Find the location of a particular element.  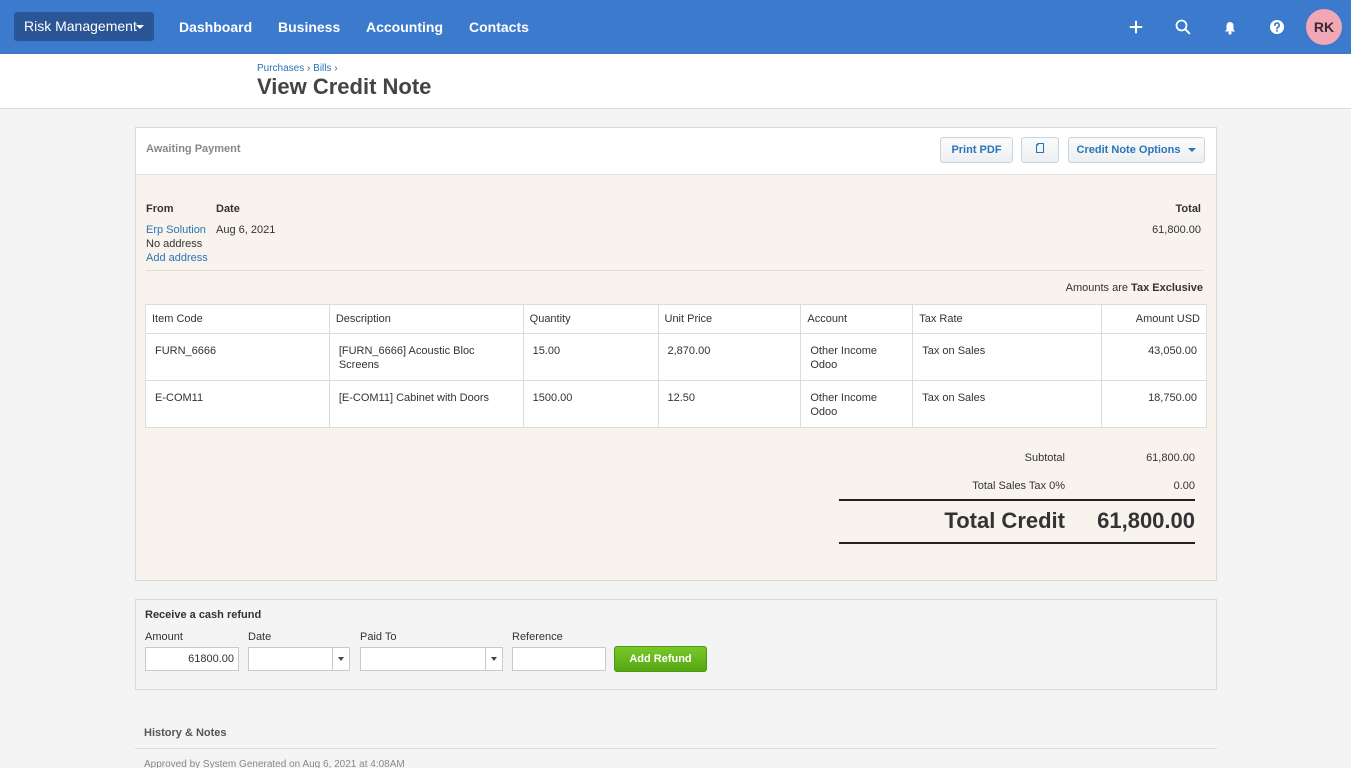

history-title: History & Notes is located at coordinates (185, 733).